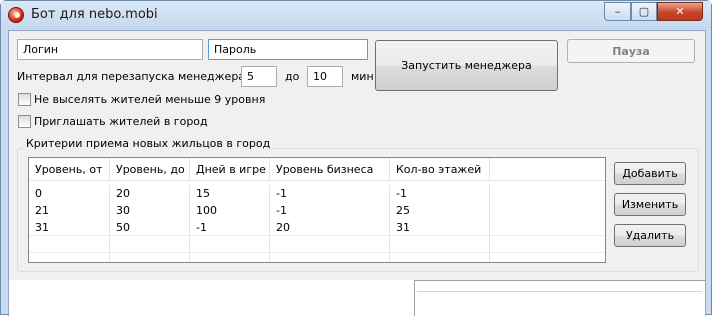 This screenshot has width=712, height=316. Describe the element at coordinates (288, 49) in the screenshot. I see `password-input: Пароль` at that location.